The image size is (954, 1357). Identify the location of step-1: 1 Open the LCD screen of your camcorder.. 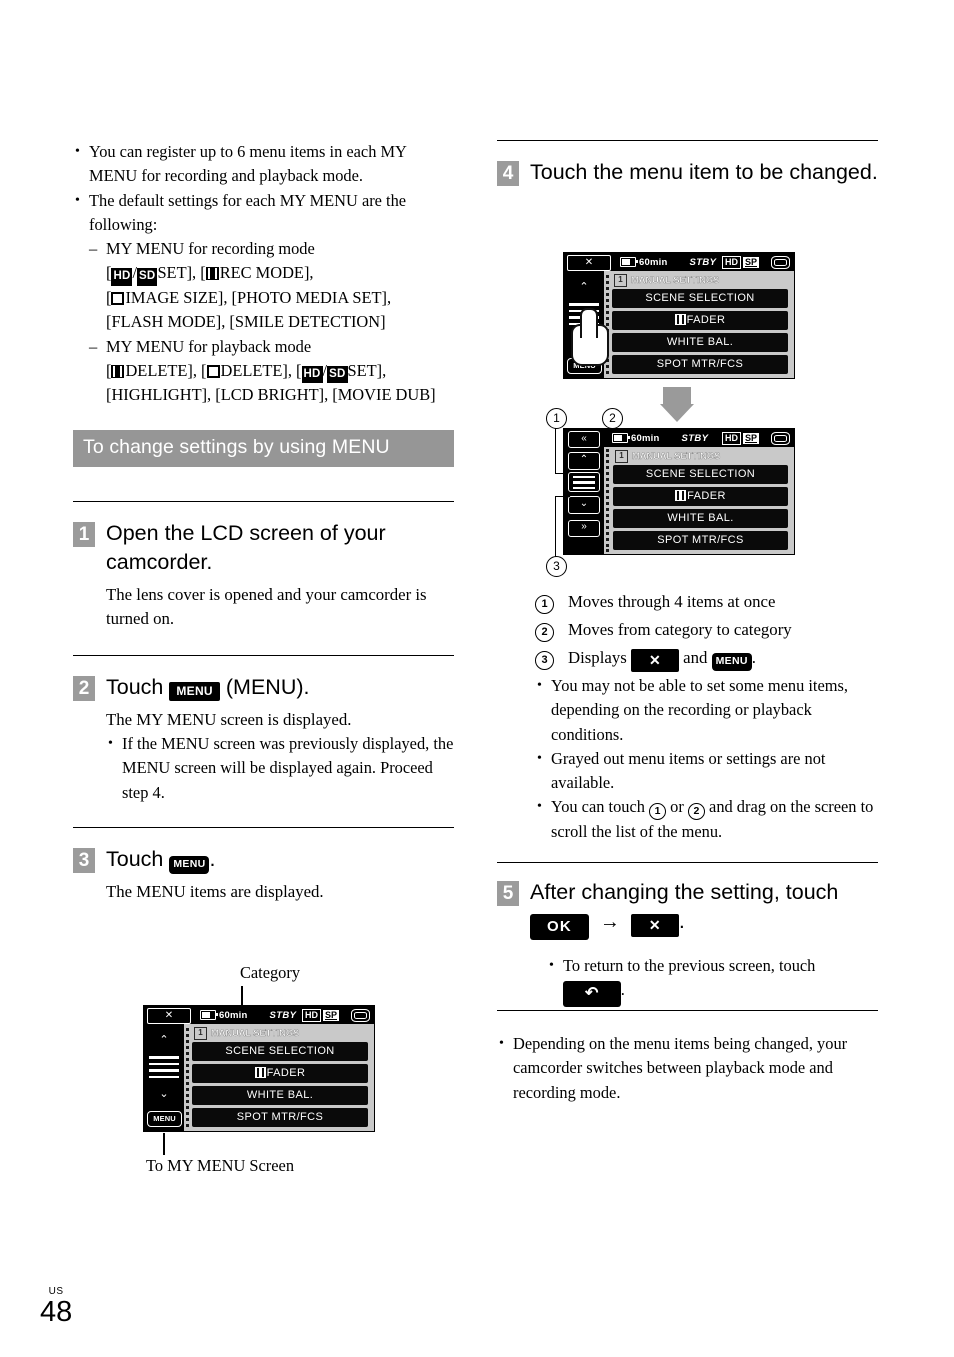
(263, 548).